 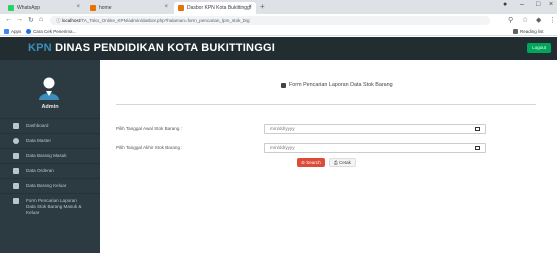 What do you see at coordinates (46, 185) in the screenshot?
I see `sidebar-item-label: Data Barang Keluar` at bounding box center [46, 185].